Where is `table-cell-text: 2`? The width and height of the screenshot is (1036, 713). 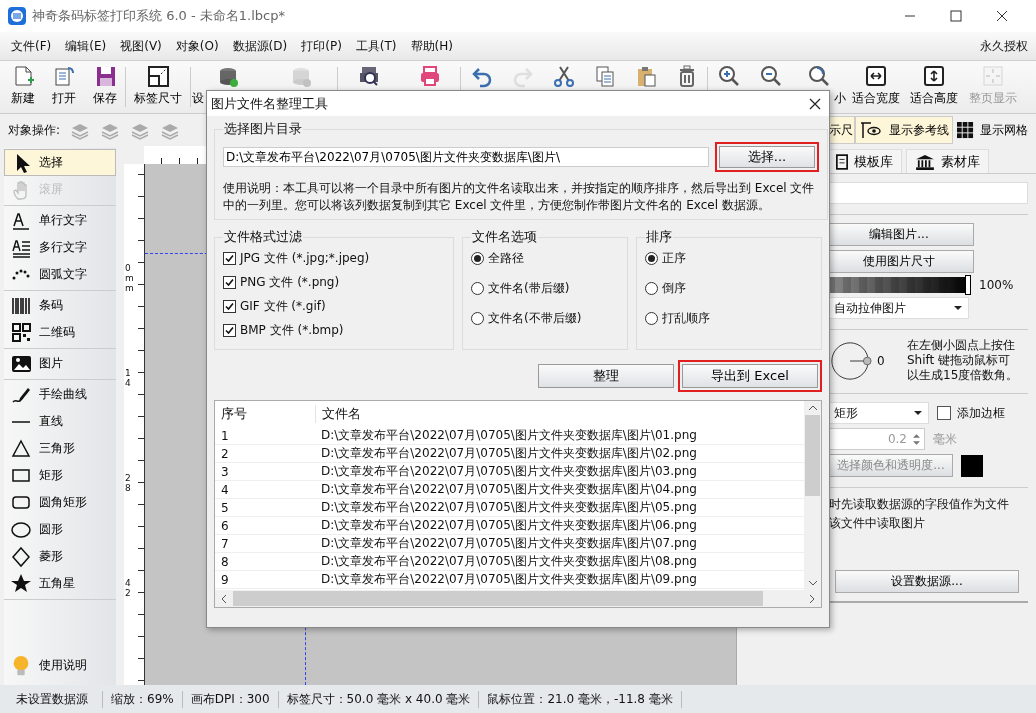 table-cell-text: 2 is located at coordinates (225, 453).